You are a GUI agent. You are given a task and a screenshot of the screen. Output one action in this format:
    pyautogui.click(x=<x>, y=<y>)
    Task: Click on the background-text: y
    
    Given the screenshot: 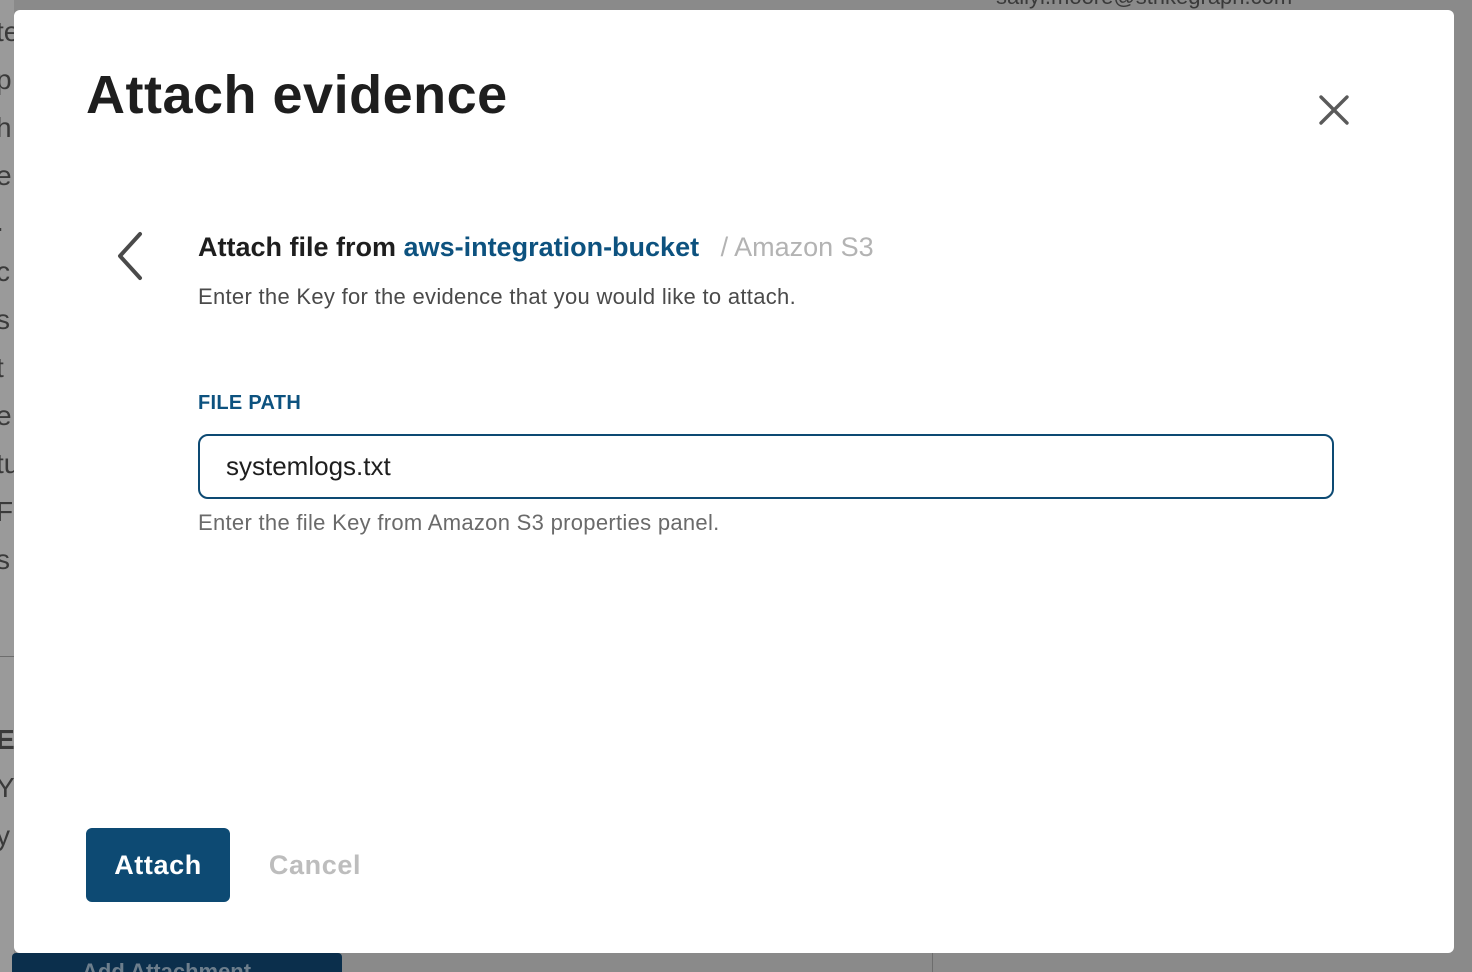 What is the action you would take?
    pyautogui.click(x=5, y=835)
    